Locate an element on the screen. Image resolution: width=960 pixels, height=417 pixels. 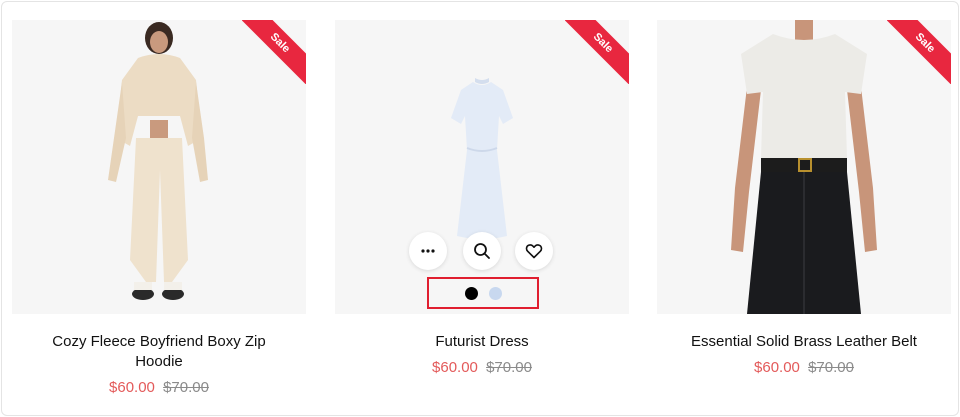
quick-view-button is located at coordinates (482, 251).